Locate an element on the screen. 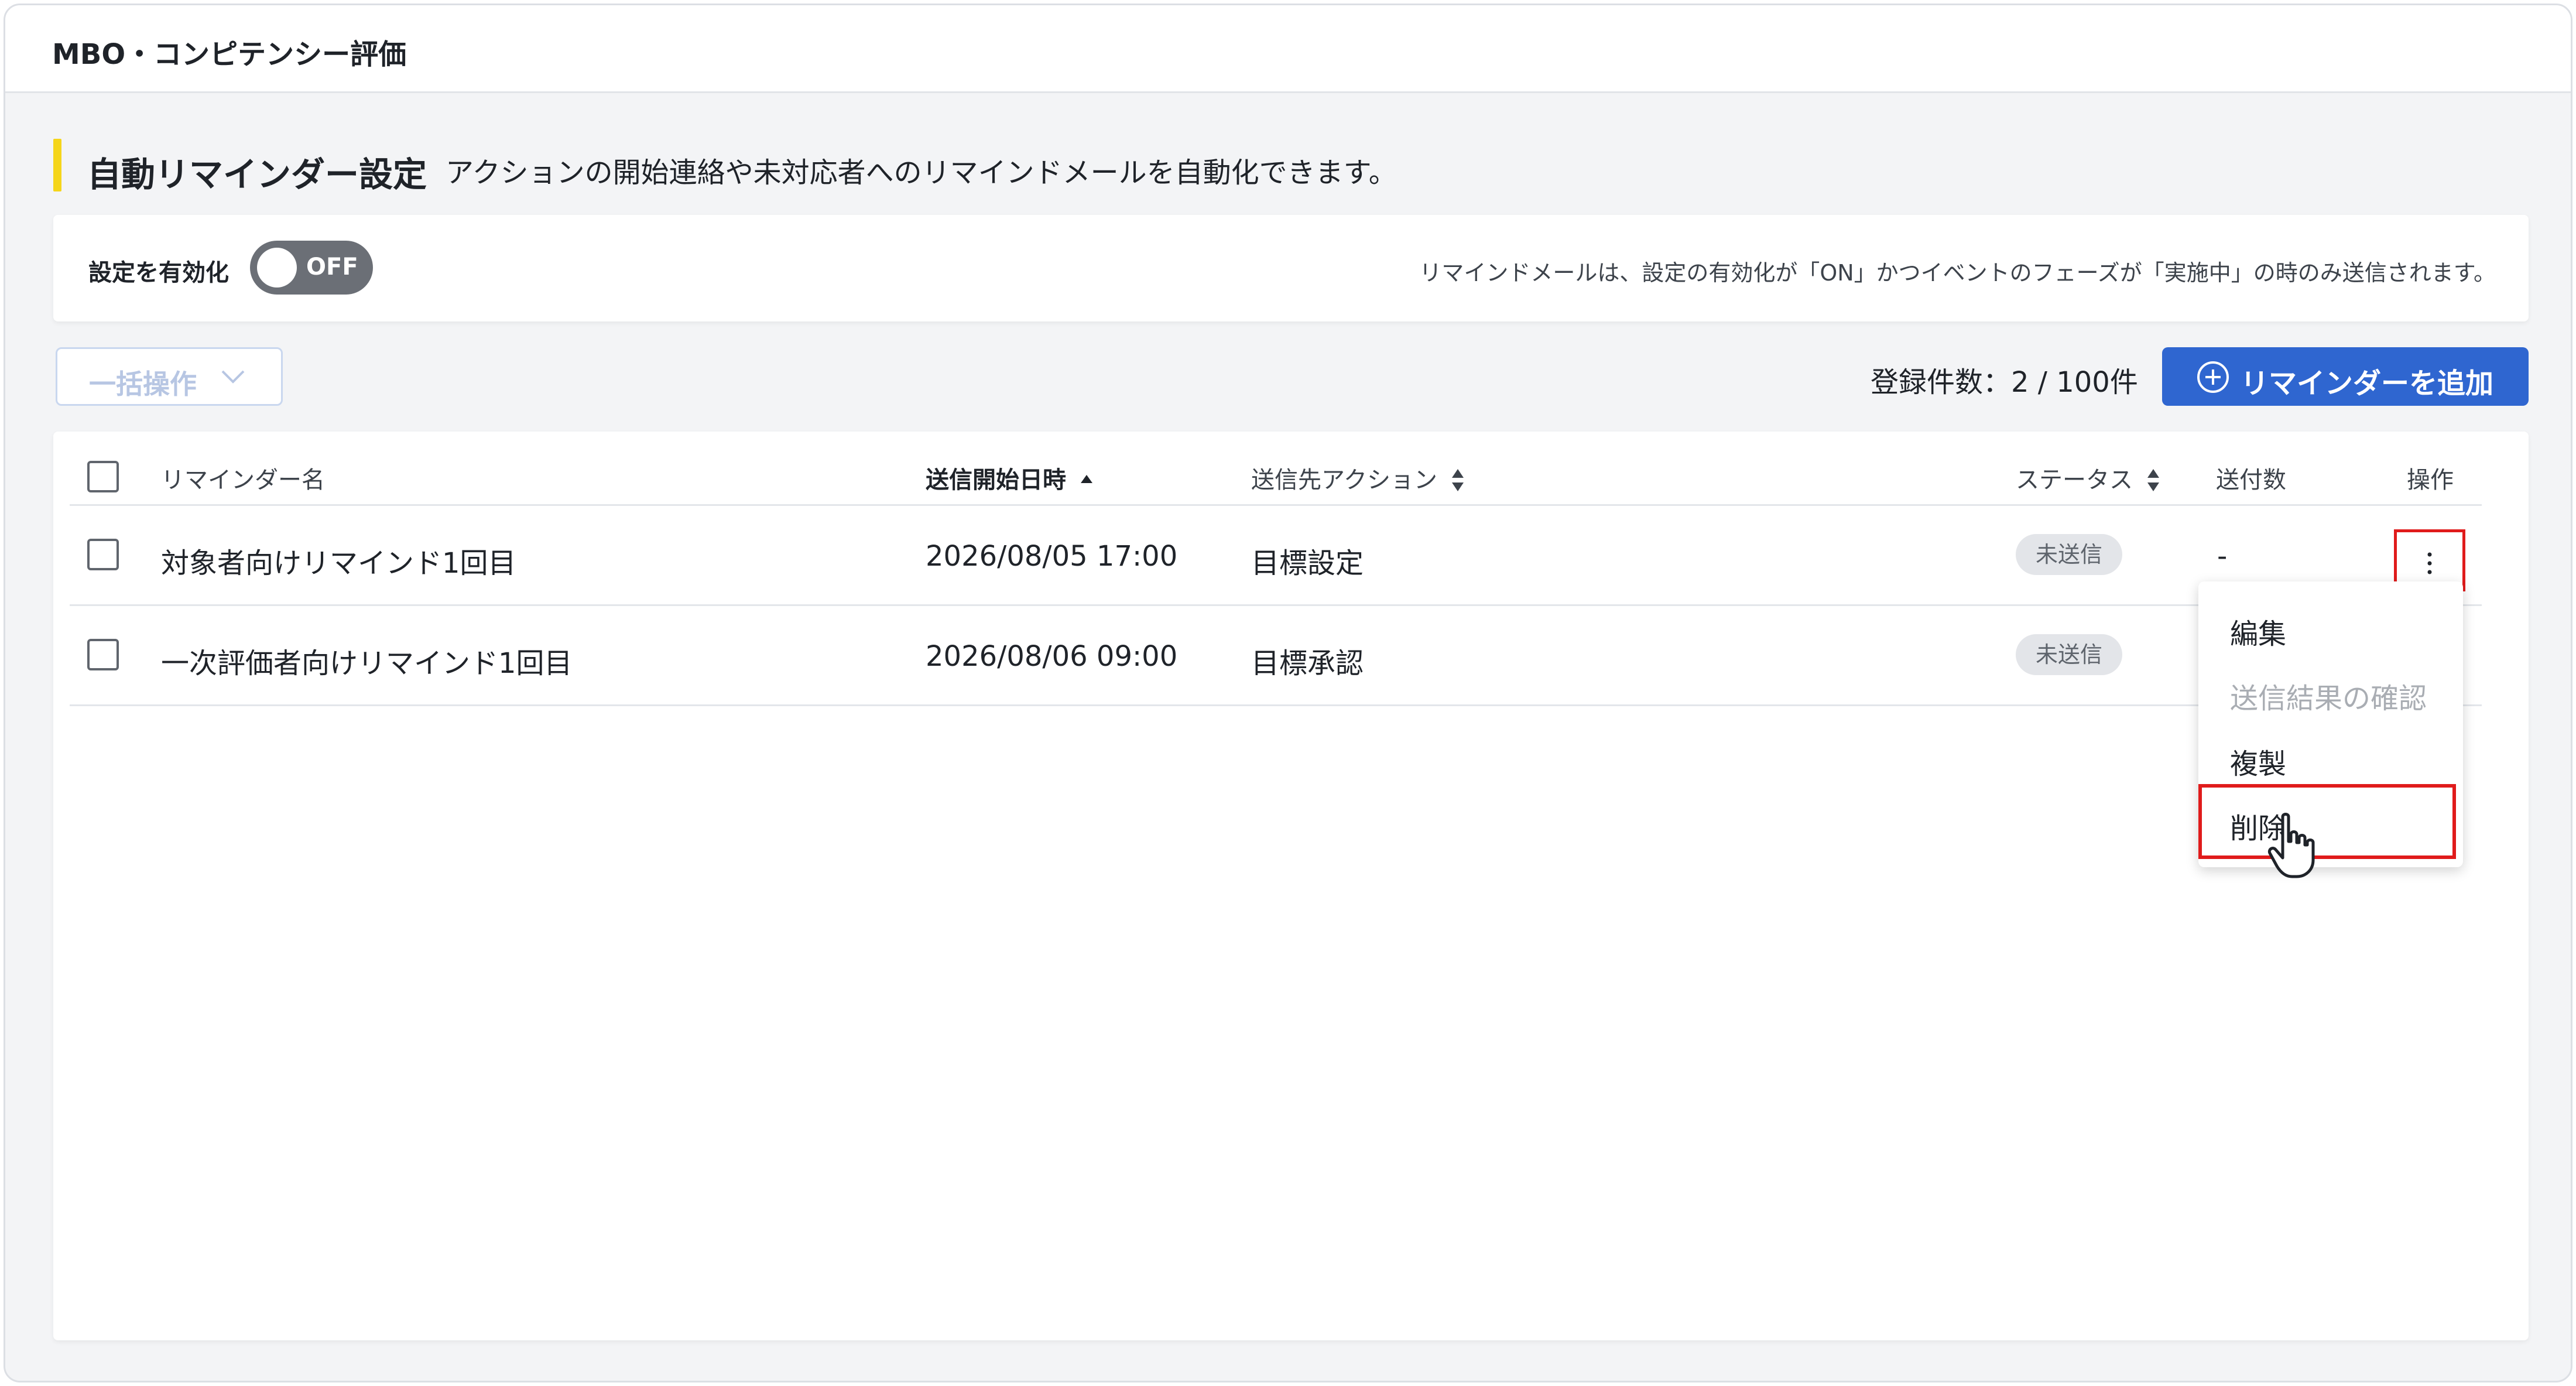 The width and height of the screenshot is (2576, 1386). sort-asc-icon is located at coordinates (1086, 479).